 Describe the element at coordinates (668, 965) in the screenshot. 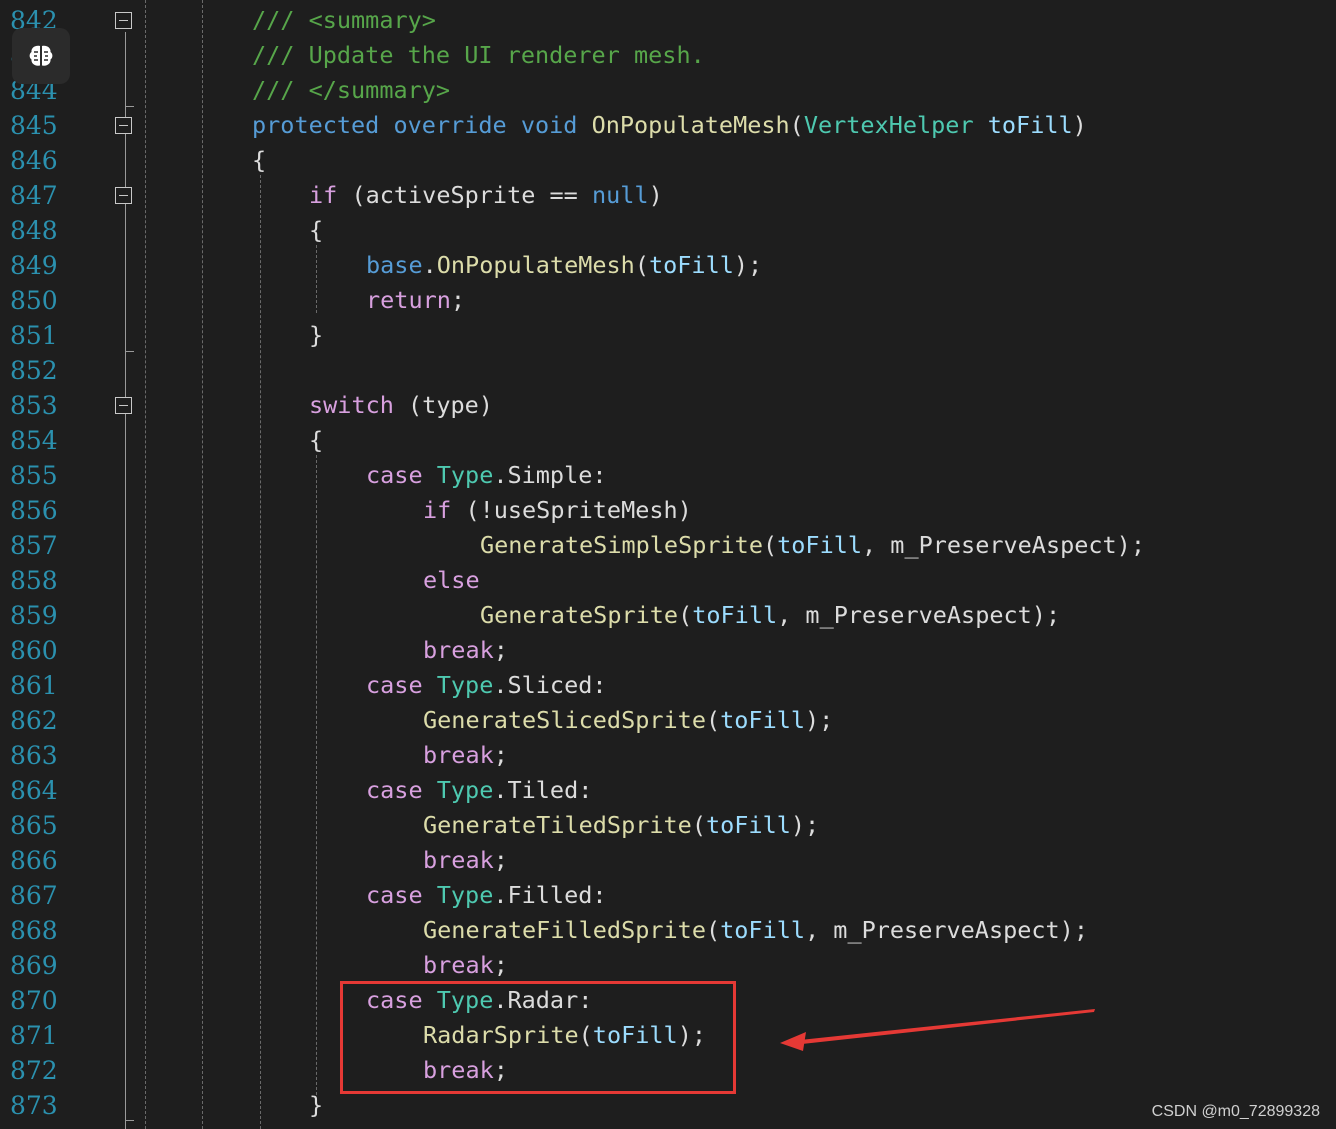

I see `code-line-869: 869 break;` at that location.